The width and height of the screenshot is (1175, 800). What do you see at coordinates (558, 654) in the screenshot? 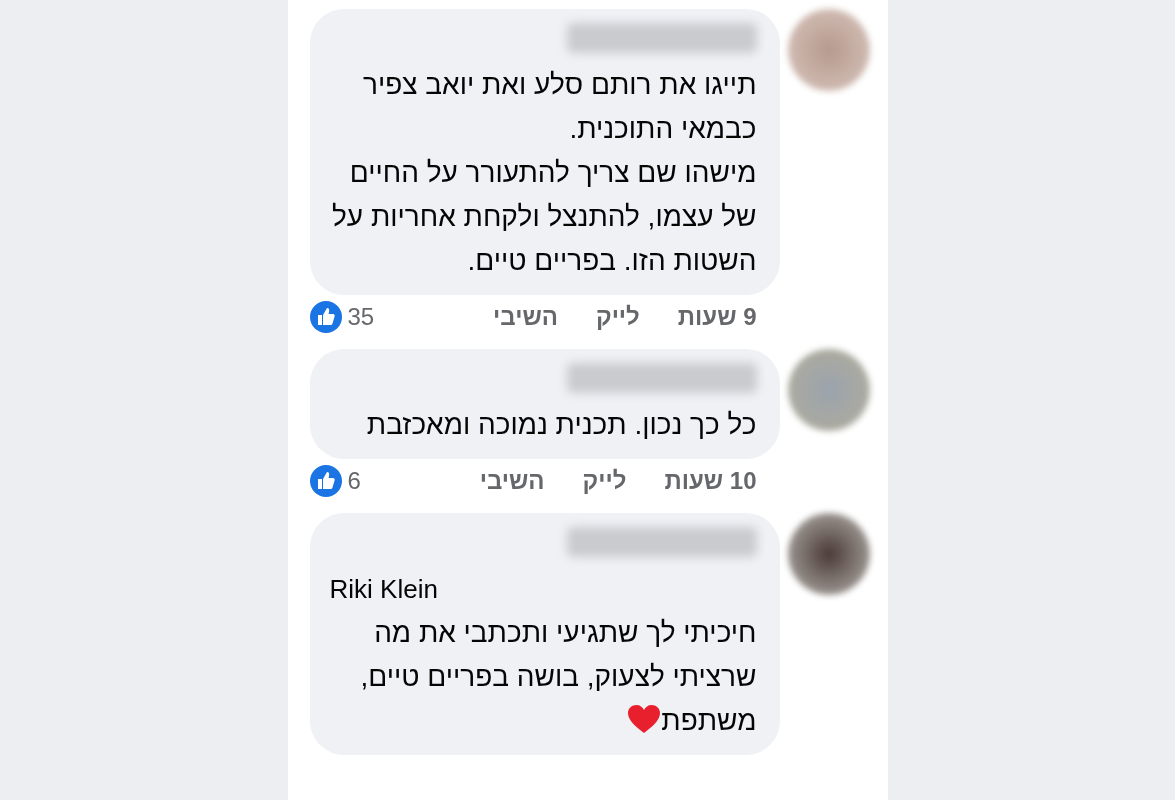
I see `comment-text: חיכיתי לך שתגיעי ותכתבי את מה שרציתי לצעוק, בושה בפריים טיים,` at bounding box center [558, 654].